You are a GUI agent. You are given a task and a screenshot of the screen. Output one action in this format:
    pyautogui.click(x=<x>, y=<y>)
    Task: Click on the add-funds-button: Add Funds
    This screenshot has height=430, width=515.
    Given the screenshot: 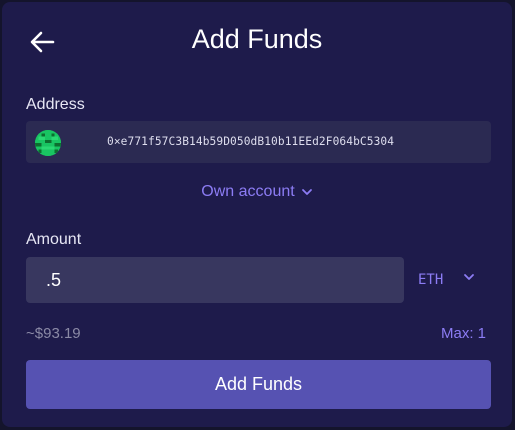 What is the action you would take?
    pyautogui.click(x=258, y=384)
    